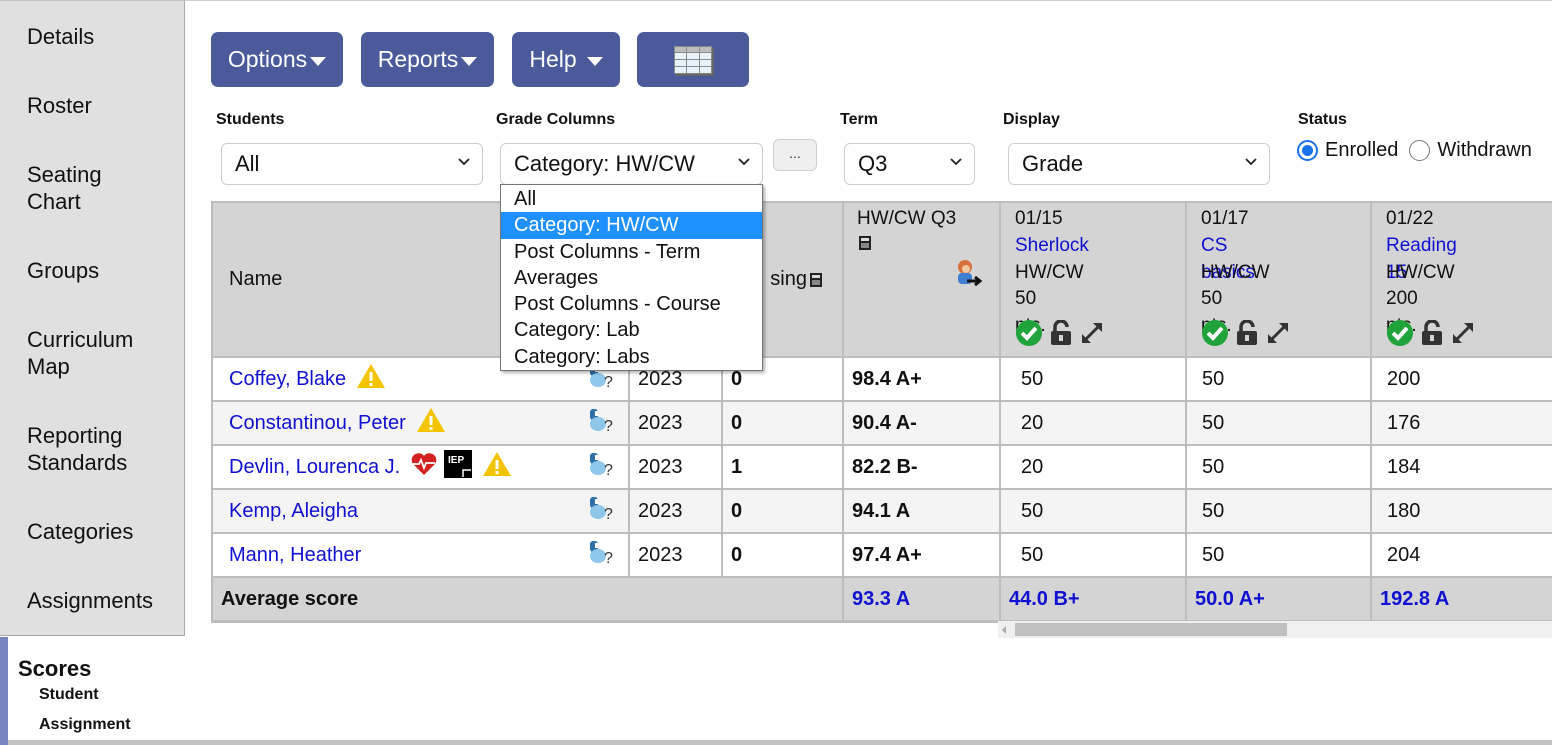  What do you see at coordinates (102, 105) in the screenshot?
I see `sidebar-item-roster: Roster` at bounding box center [102, 105].